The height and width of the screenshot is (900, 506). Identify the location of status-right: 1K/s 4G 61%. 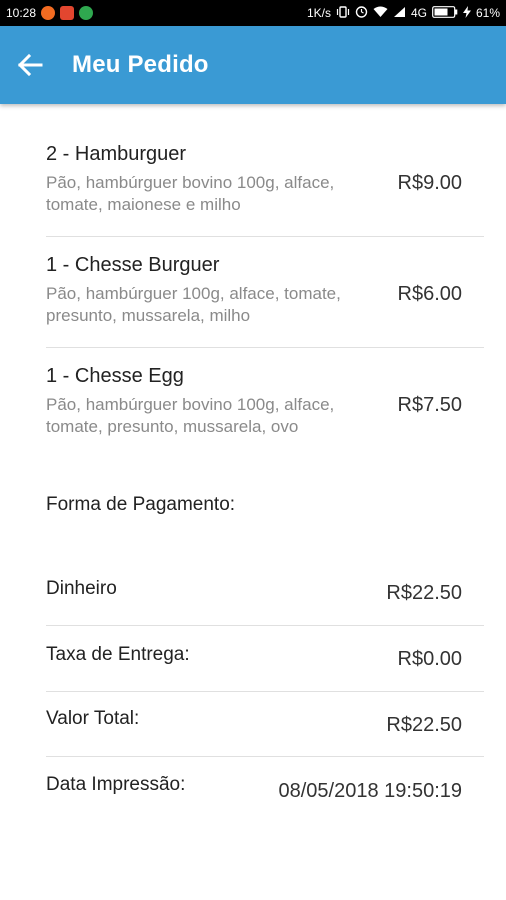
(403, 13).